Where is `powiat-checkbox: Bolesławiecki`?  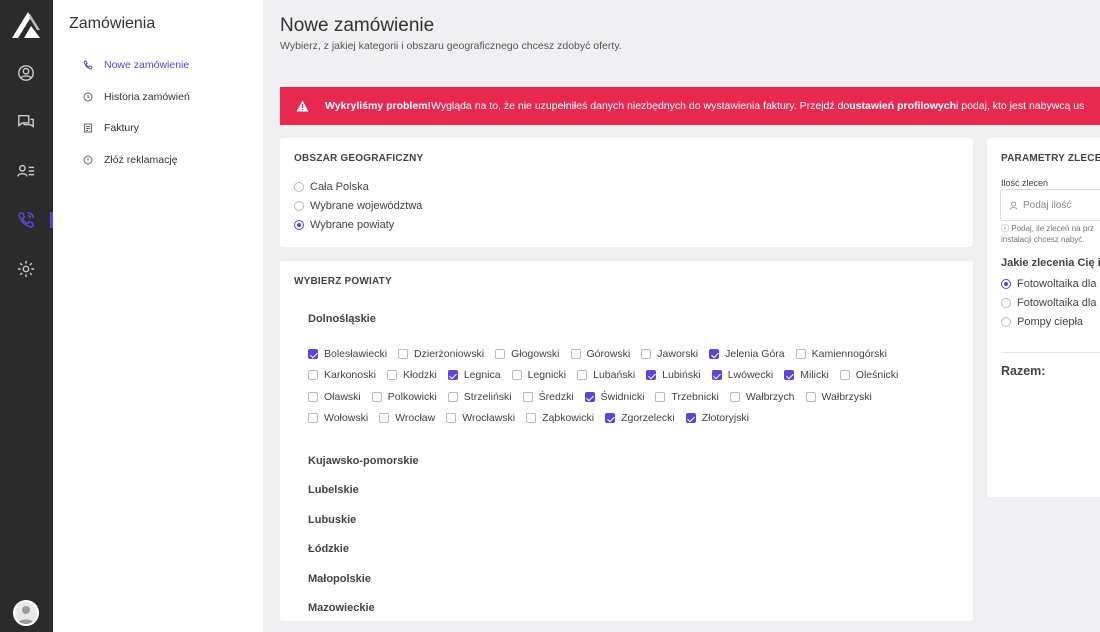 powiat-checkbox: Bolesławiecki is located at coordinates (347, 354).